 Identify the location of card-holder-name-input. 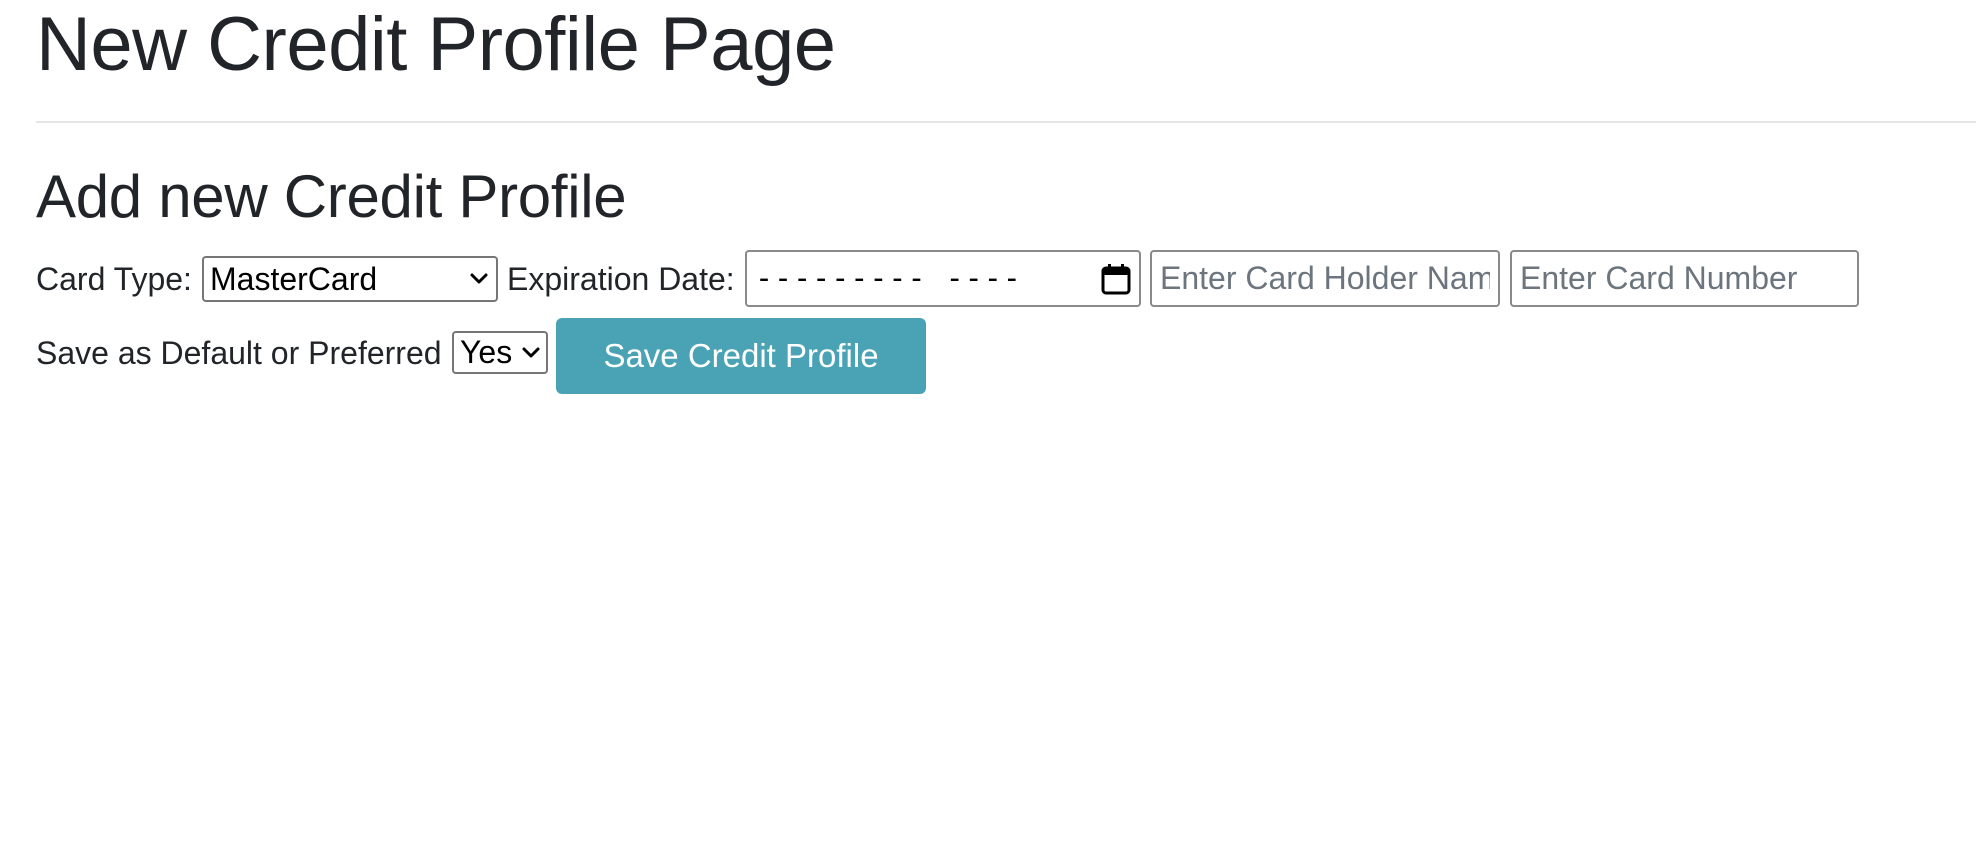
(1325, 278).